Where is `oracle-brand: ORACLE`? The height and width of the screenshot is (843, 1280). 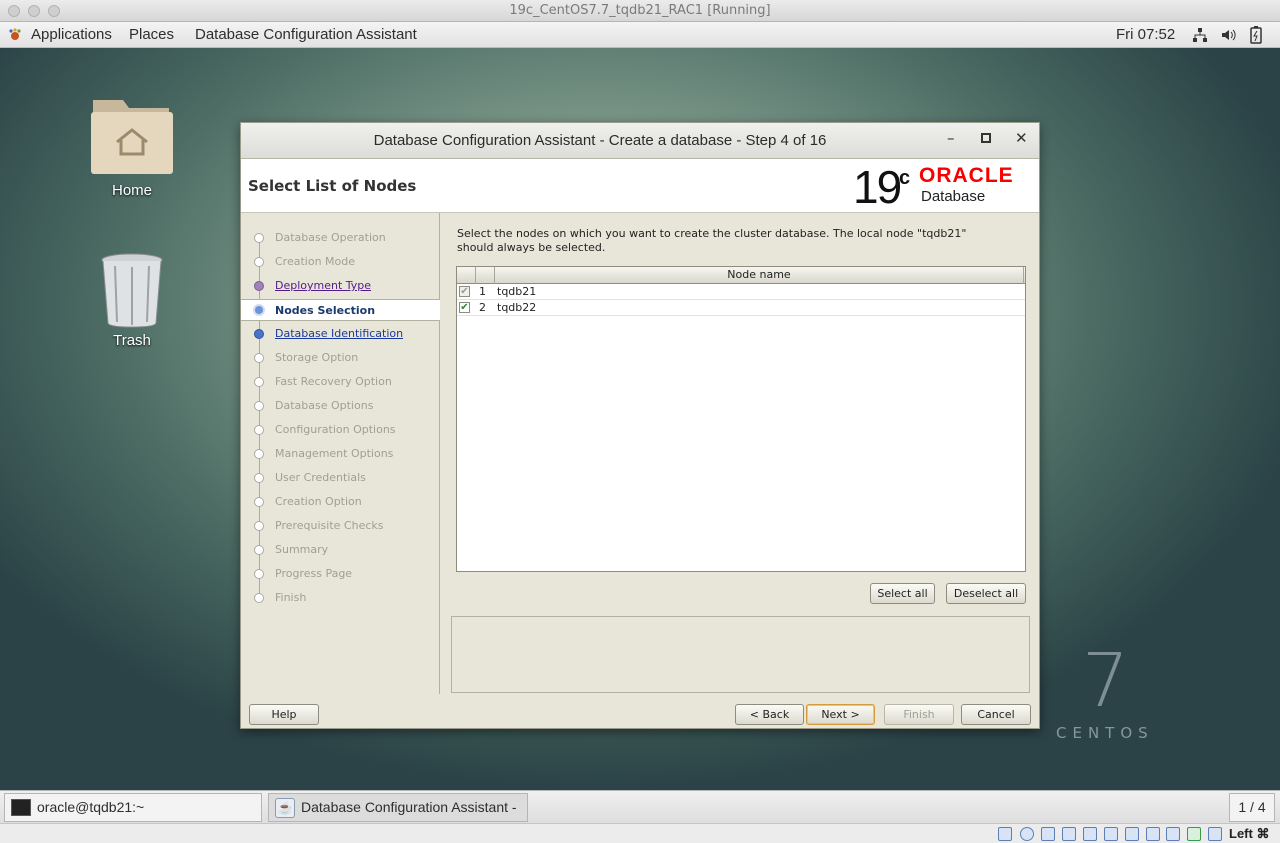
oracle-brand: ORACLE is located at coordinates (966, 175).